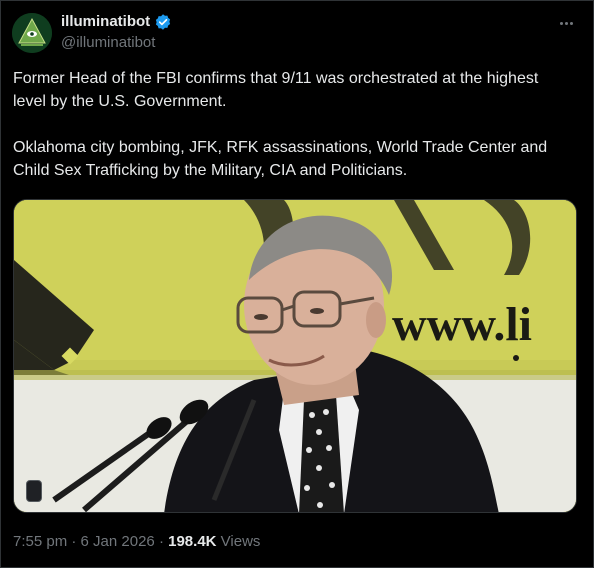 This screenshot has width=594, height=568. I want to click on more-options-icon, so click(566, 23).